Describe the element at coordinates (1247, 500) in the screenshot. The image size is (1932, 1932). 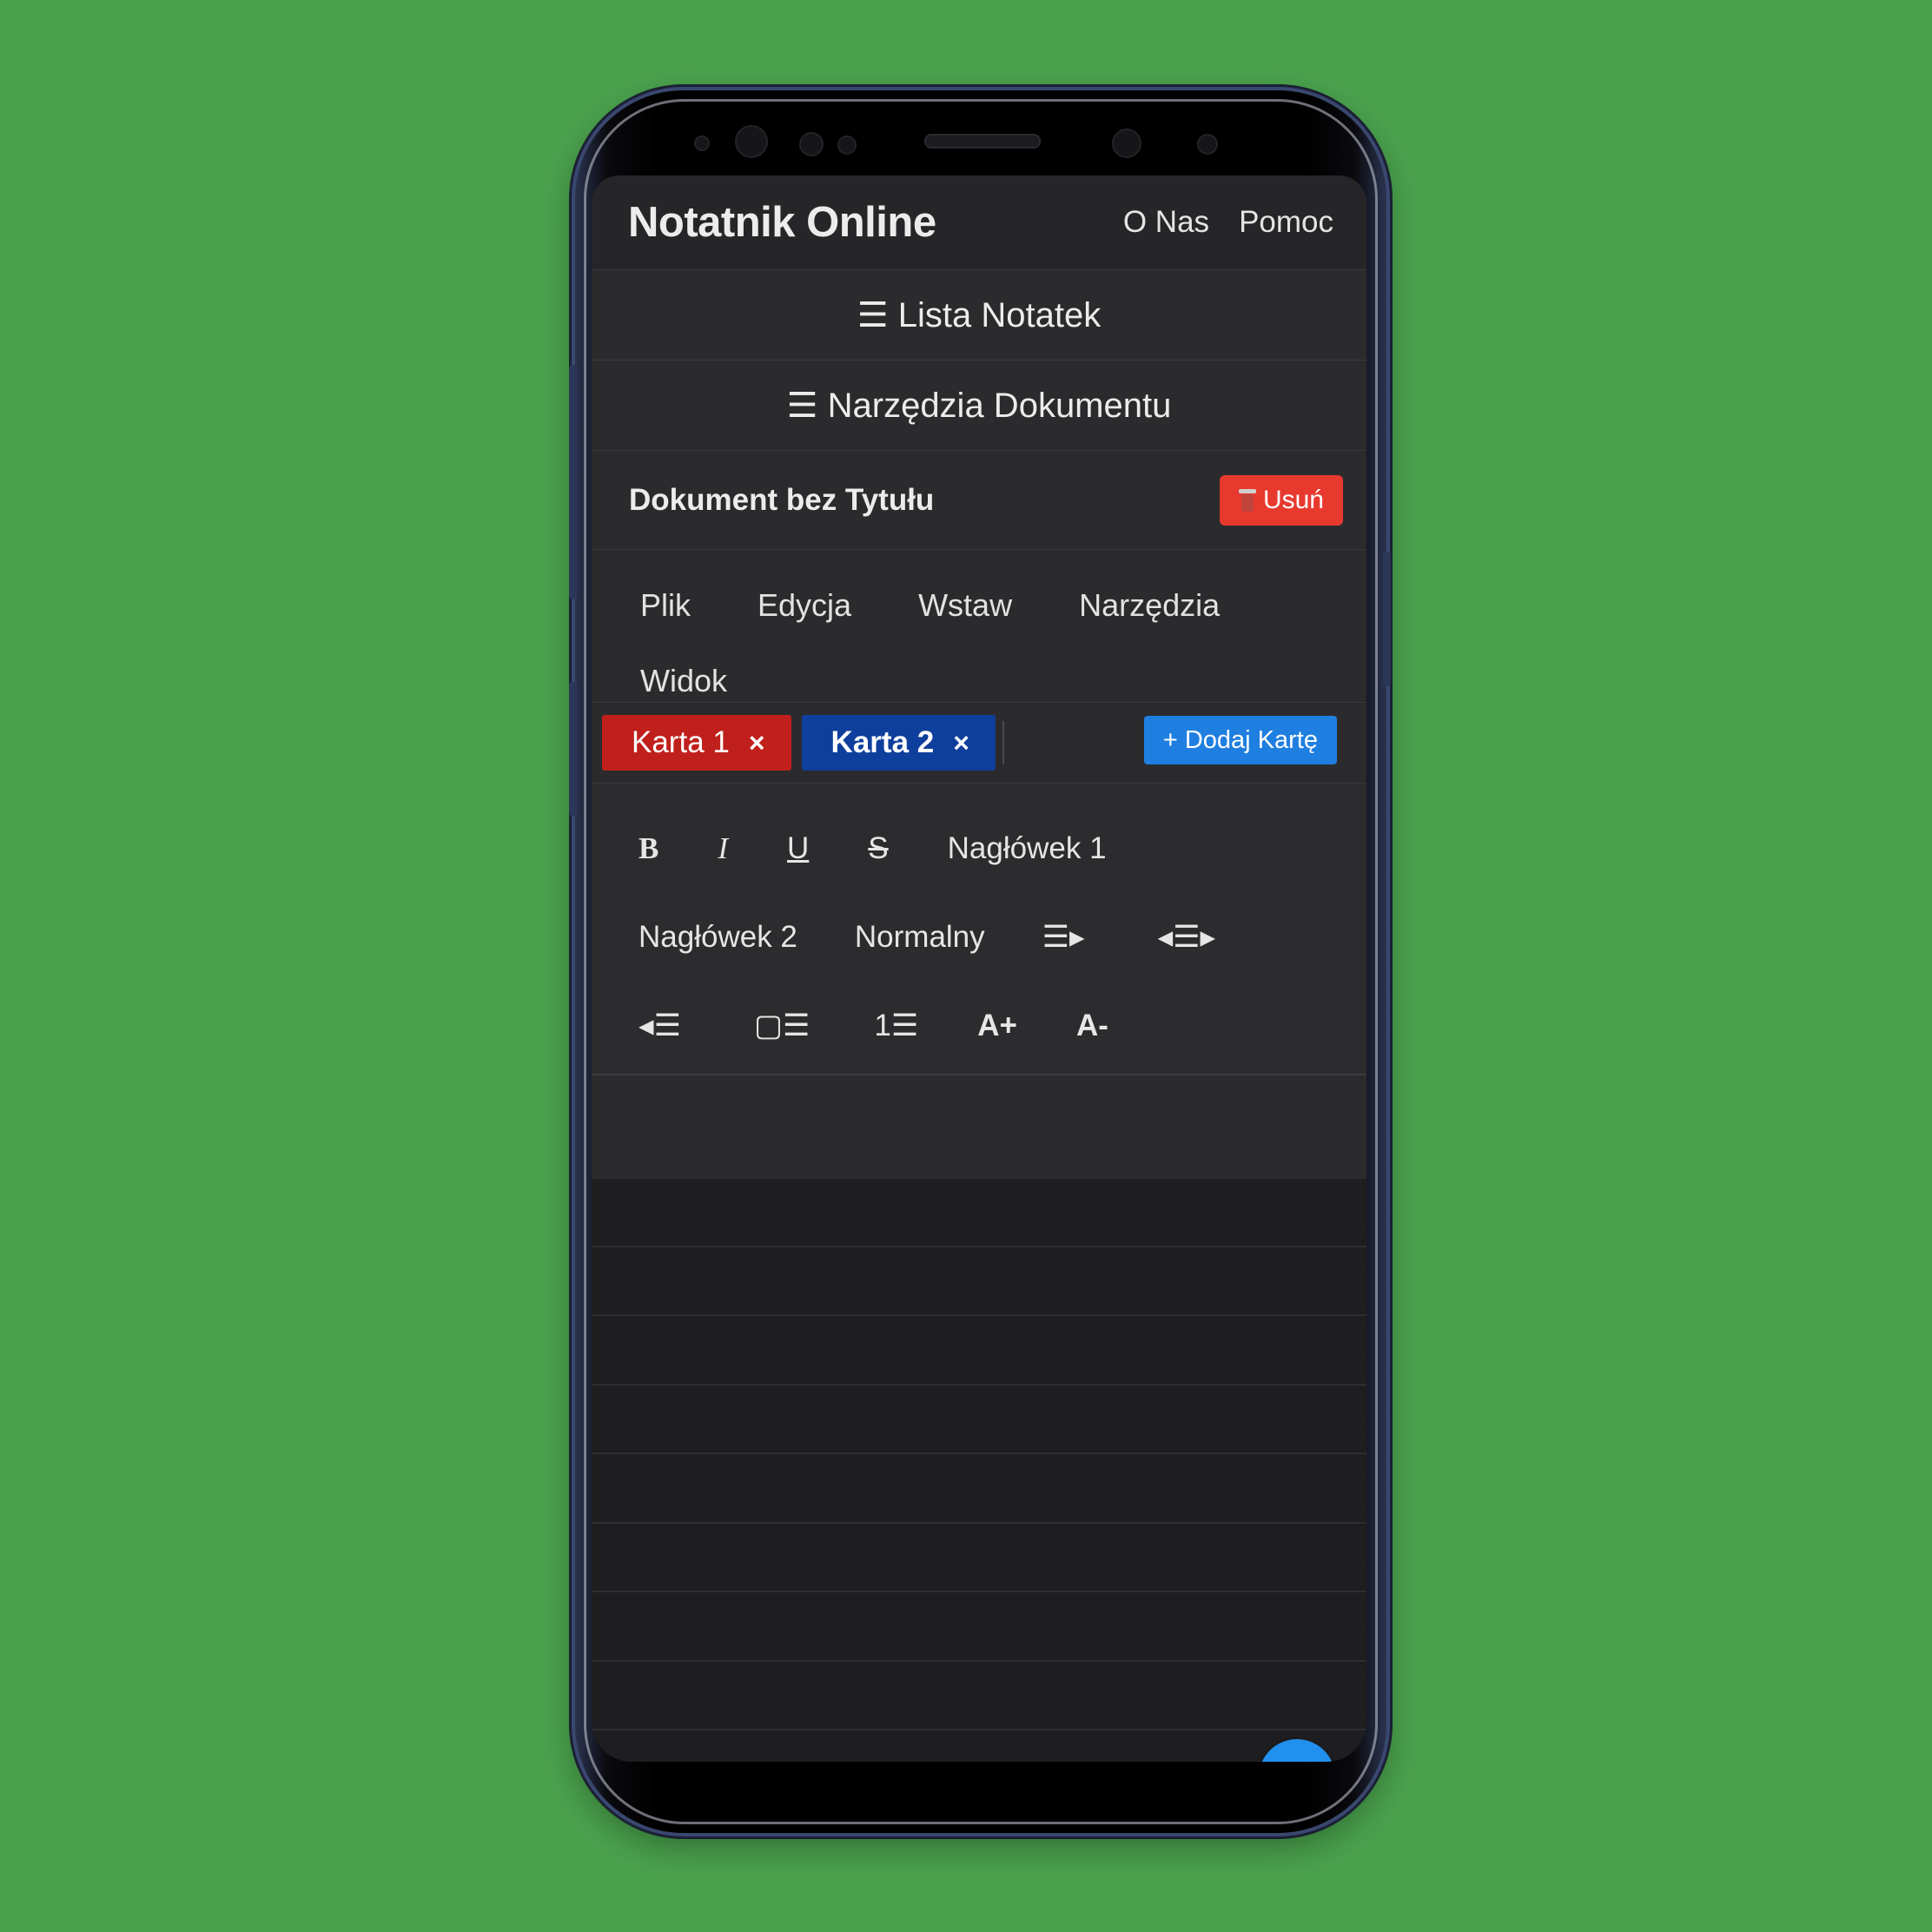
I see `trash-icon` at that location.